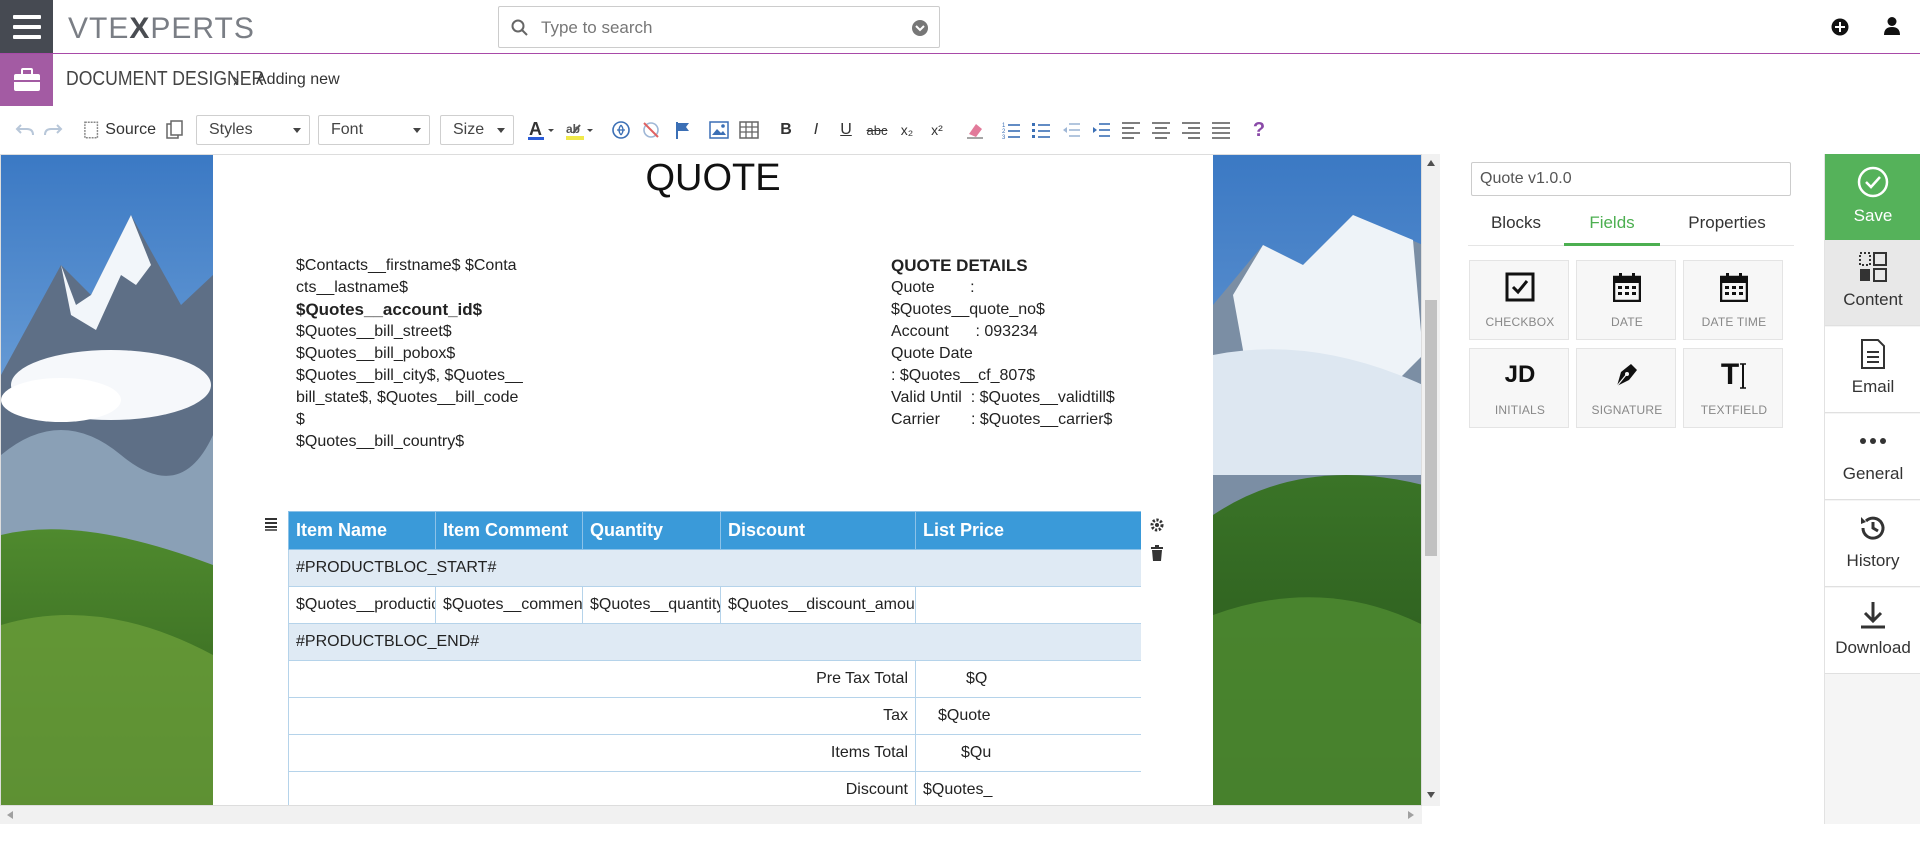 The image size is (1920, 853). What do you see at coordinates (161, 29) in the screenshot?
I see `logo: VTEXPERTS` at bounding box center [161, 29].